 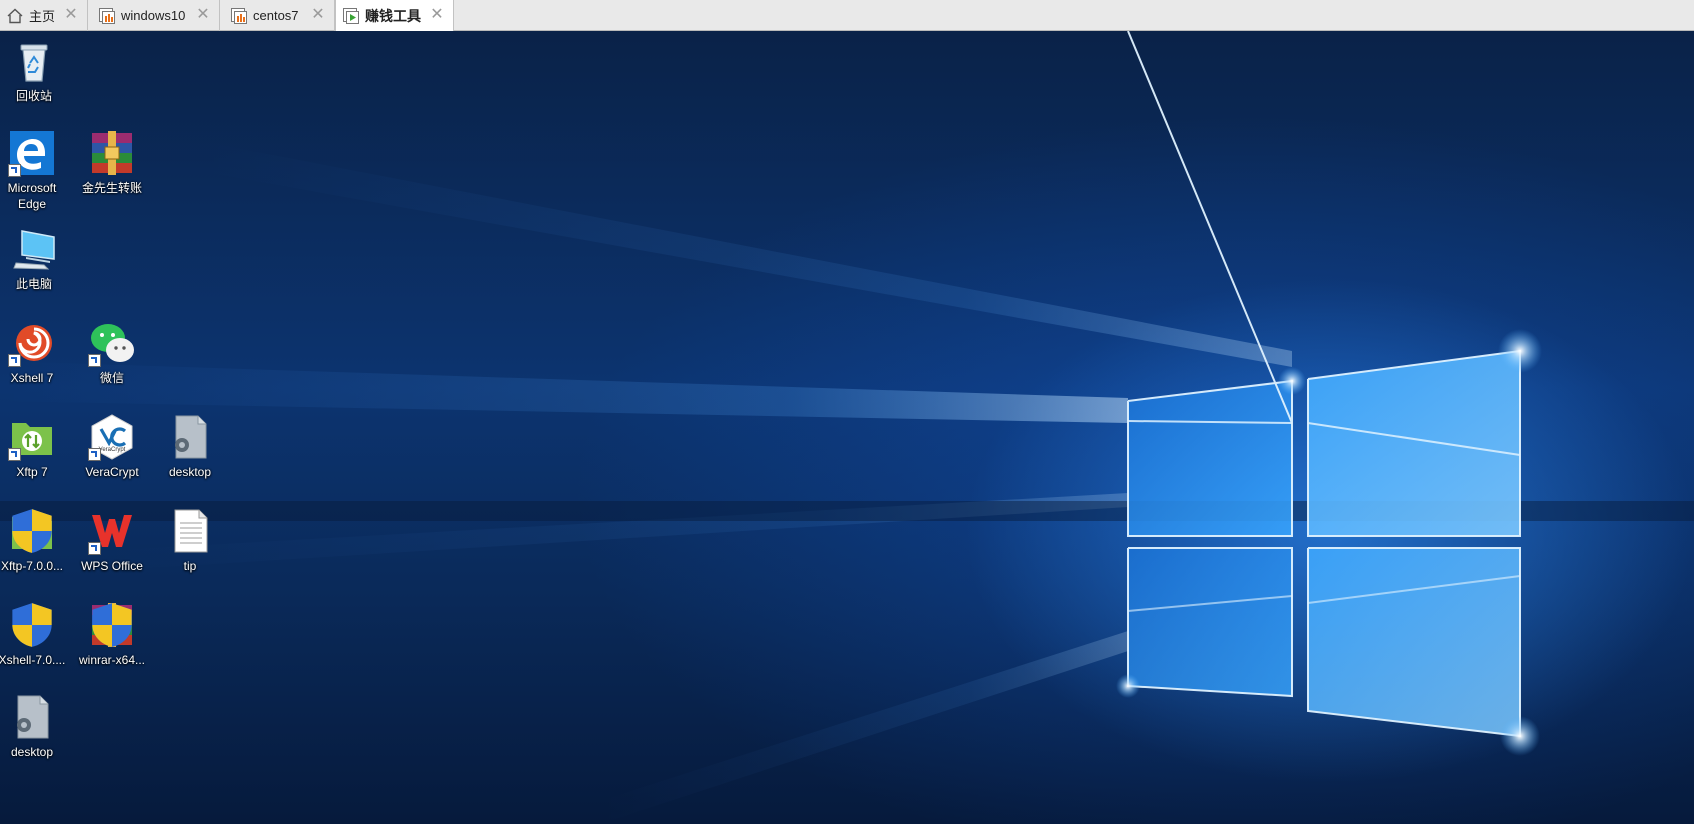 What do you see at coordinates (34, 249) in the screenshot?
I see `computer-icon` at bounding box center [34, 249].